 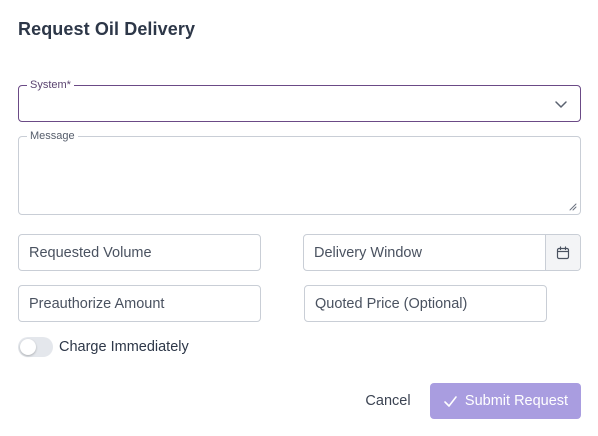 I want to click on resize-grip-icon, so click(x=573, y=207).